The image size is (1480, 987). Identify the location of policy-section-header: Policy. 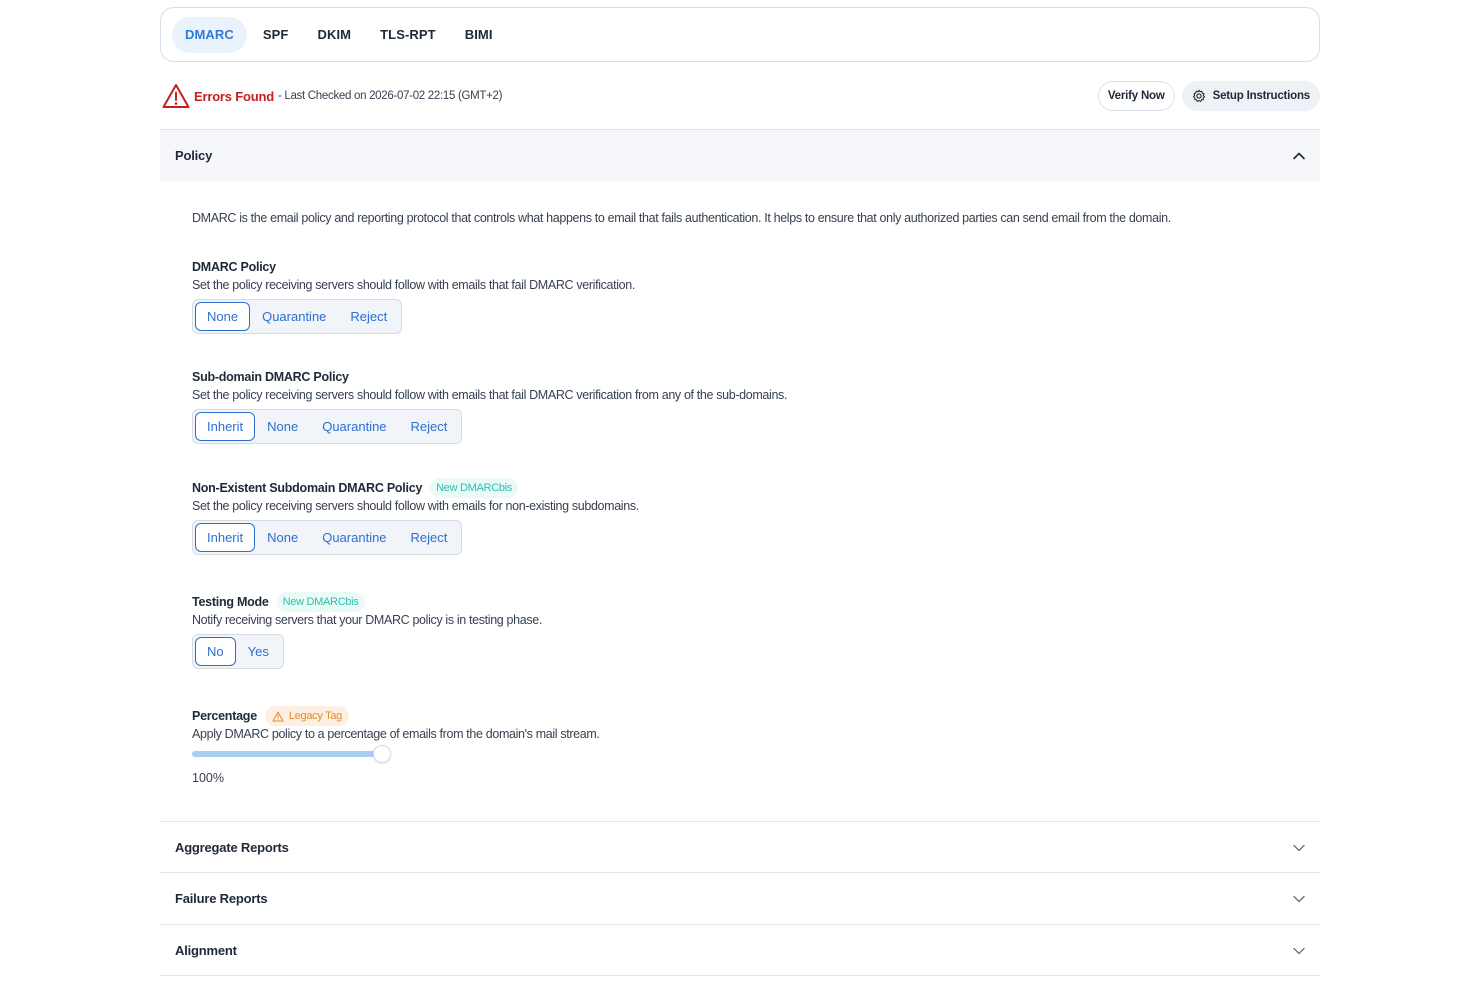
(740, 155).